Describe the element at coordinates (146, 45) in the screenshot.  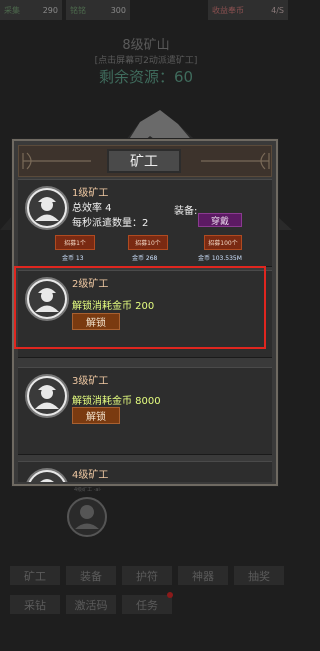
I see `mine-title: 8级矿山` at that location.